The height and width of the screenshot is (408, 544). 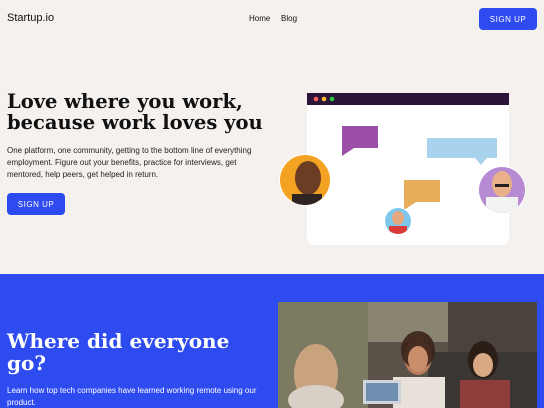 I want to click on team-photo, so click(x=407, y=355).